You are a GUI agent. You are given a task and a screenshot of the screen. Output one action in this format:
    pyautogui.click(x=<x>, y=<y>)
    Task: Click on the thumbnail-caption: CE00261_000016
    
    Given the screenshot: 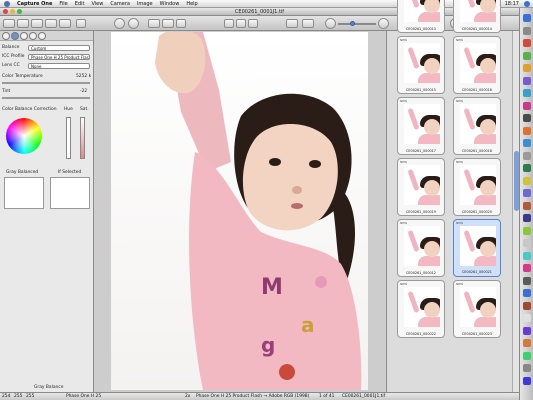 What is the action you would take?
    pyautogui.click(x=477, y=90)
    